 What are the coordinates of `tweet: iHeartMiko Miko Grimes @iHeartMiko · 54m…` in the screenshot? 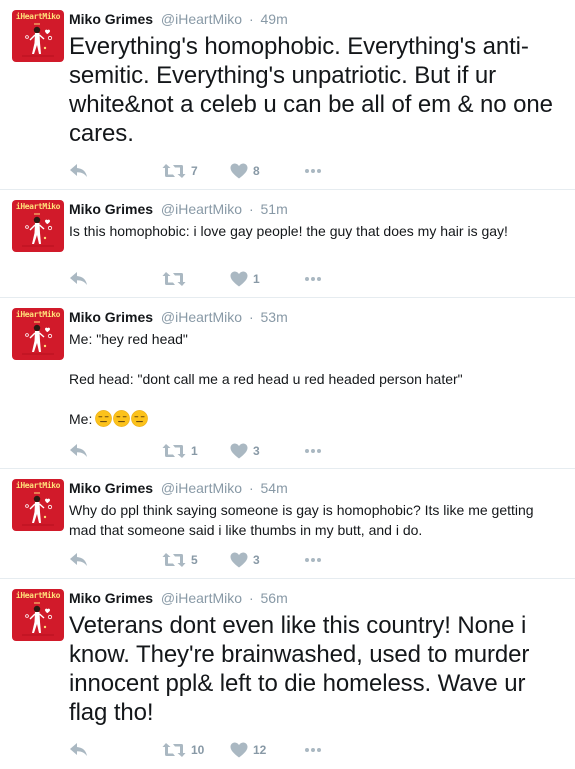 It's located at (287, 524).